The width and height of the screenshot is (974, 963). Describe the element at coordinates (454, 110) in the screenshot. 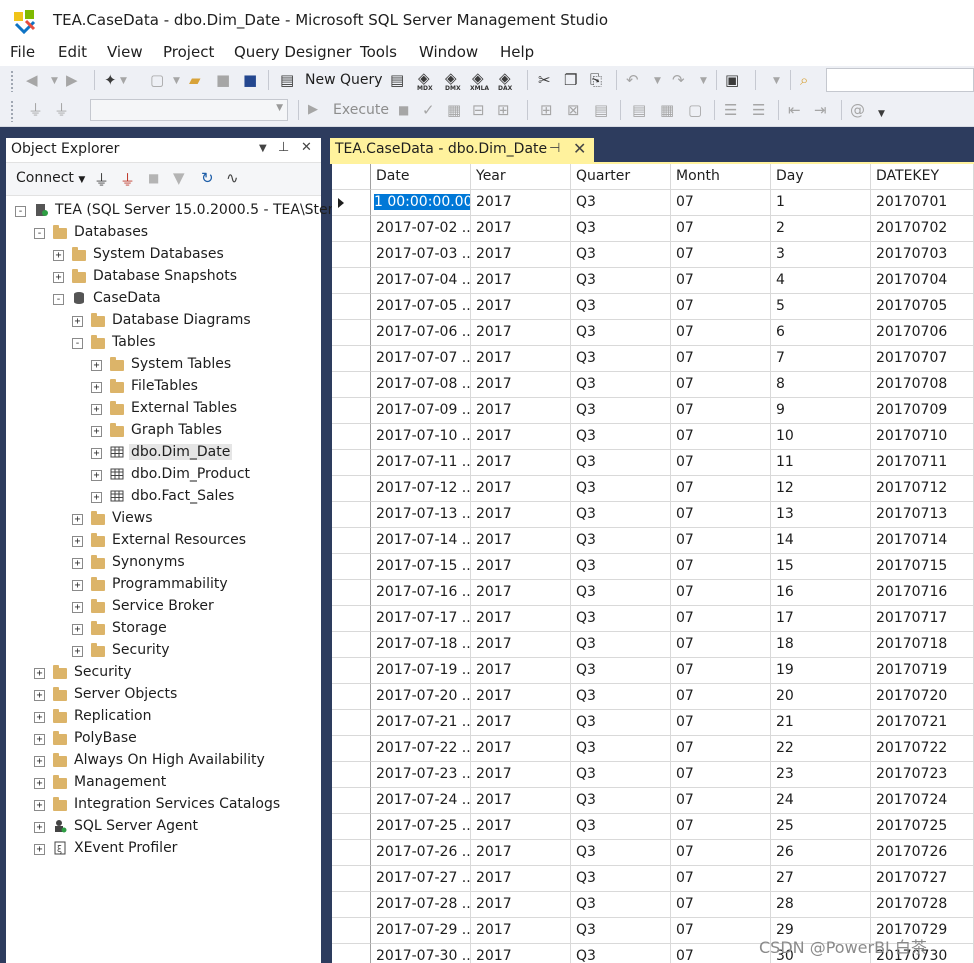

I see `query-options-icon: ▦` at that location.